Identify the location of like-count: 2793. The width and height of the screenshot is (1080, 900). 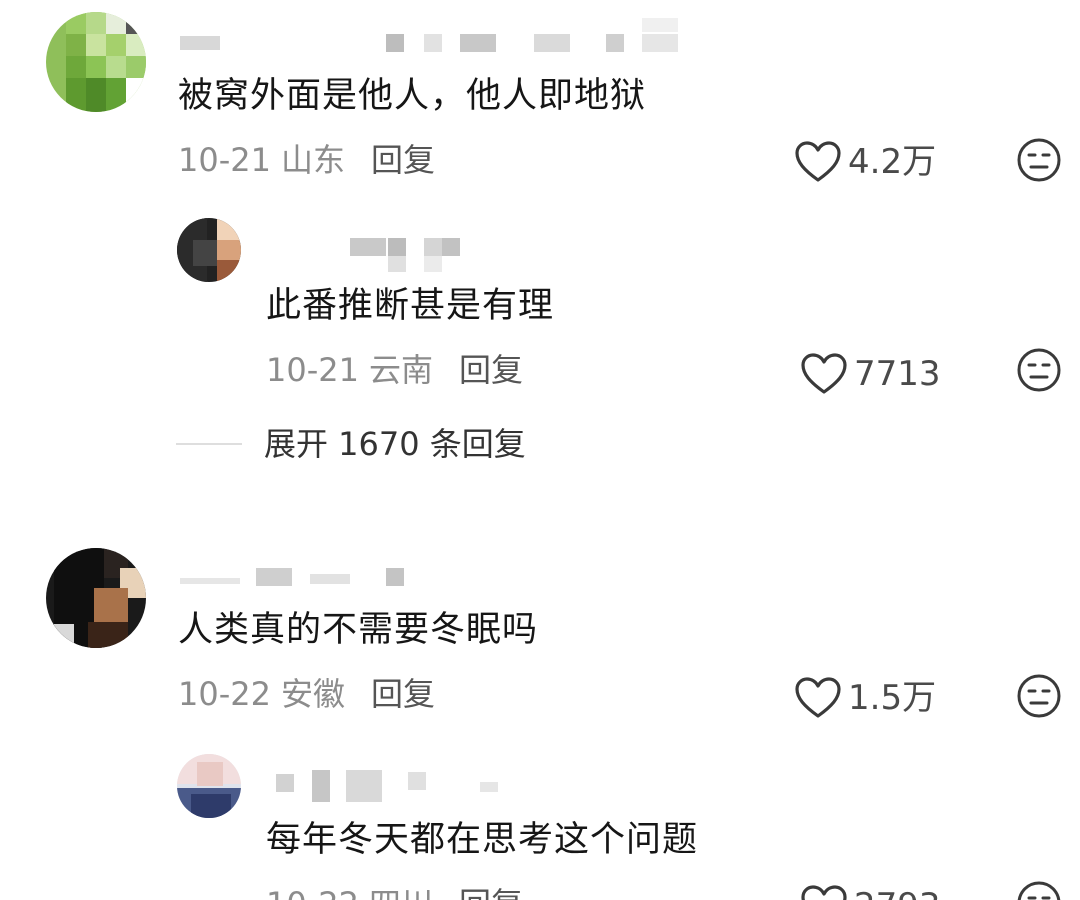
(897, 893).